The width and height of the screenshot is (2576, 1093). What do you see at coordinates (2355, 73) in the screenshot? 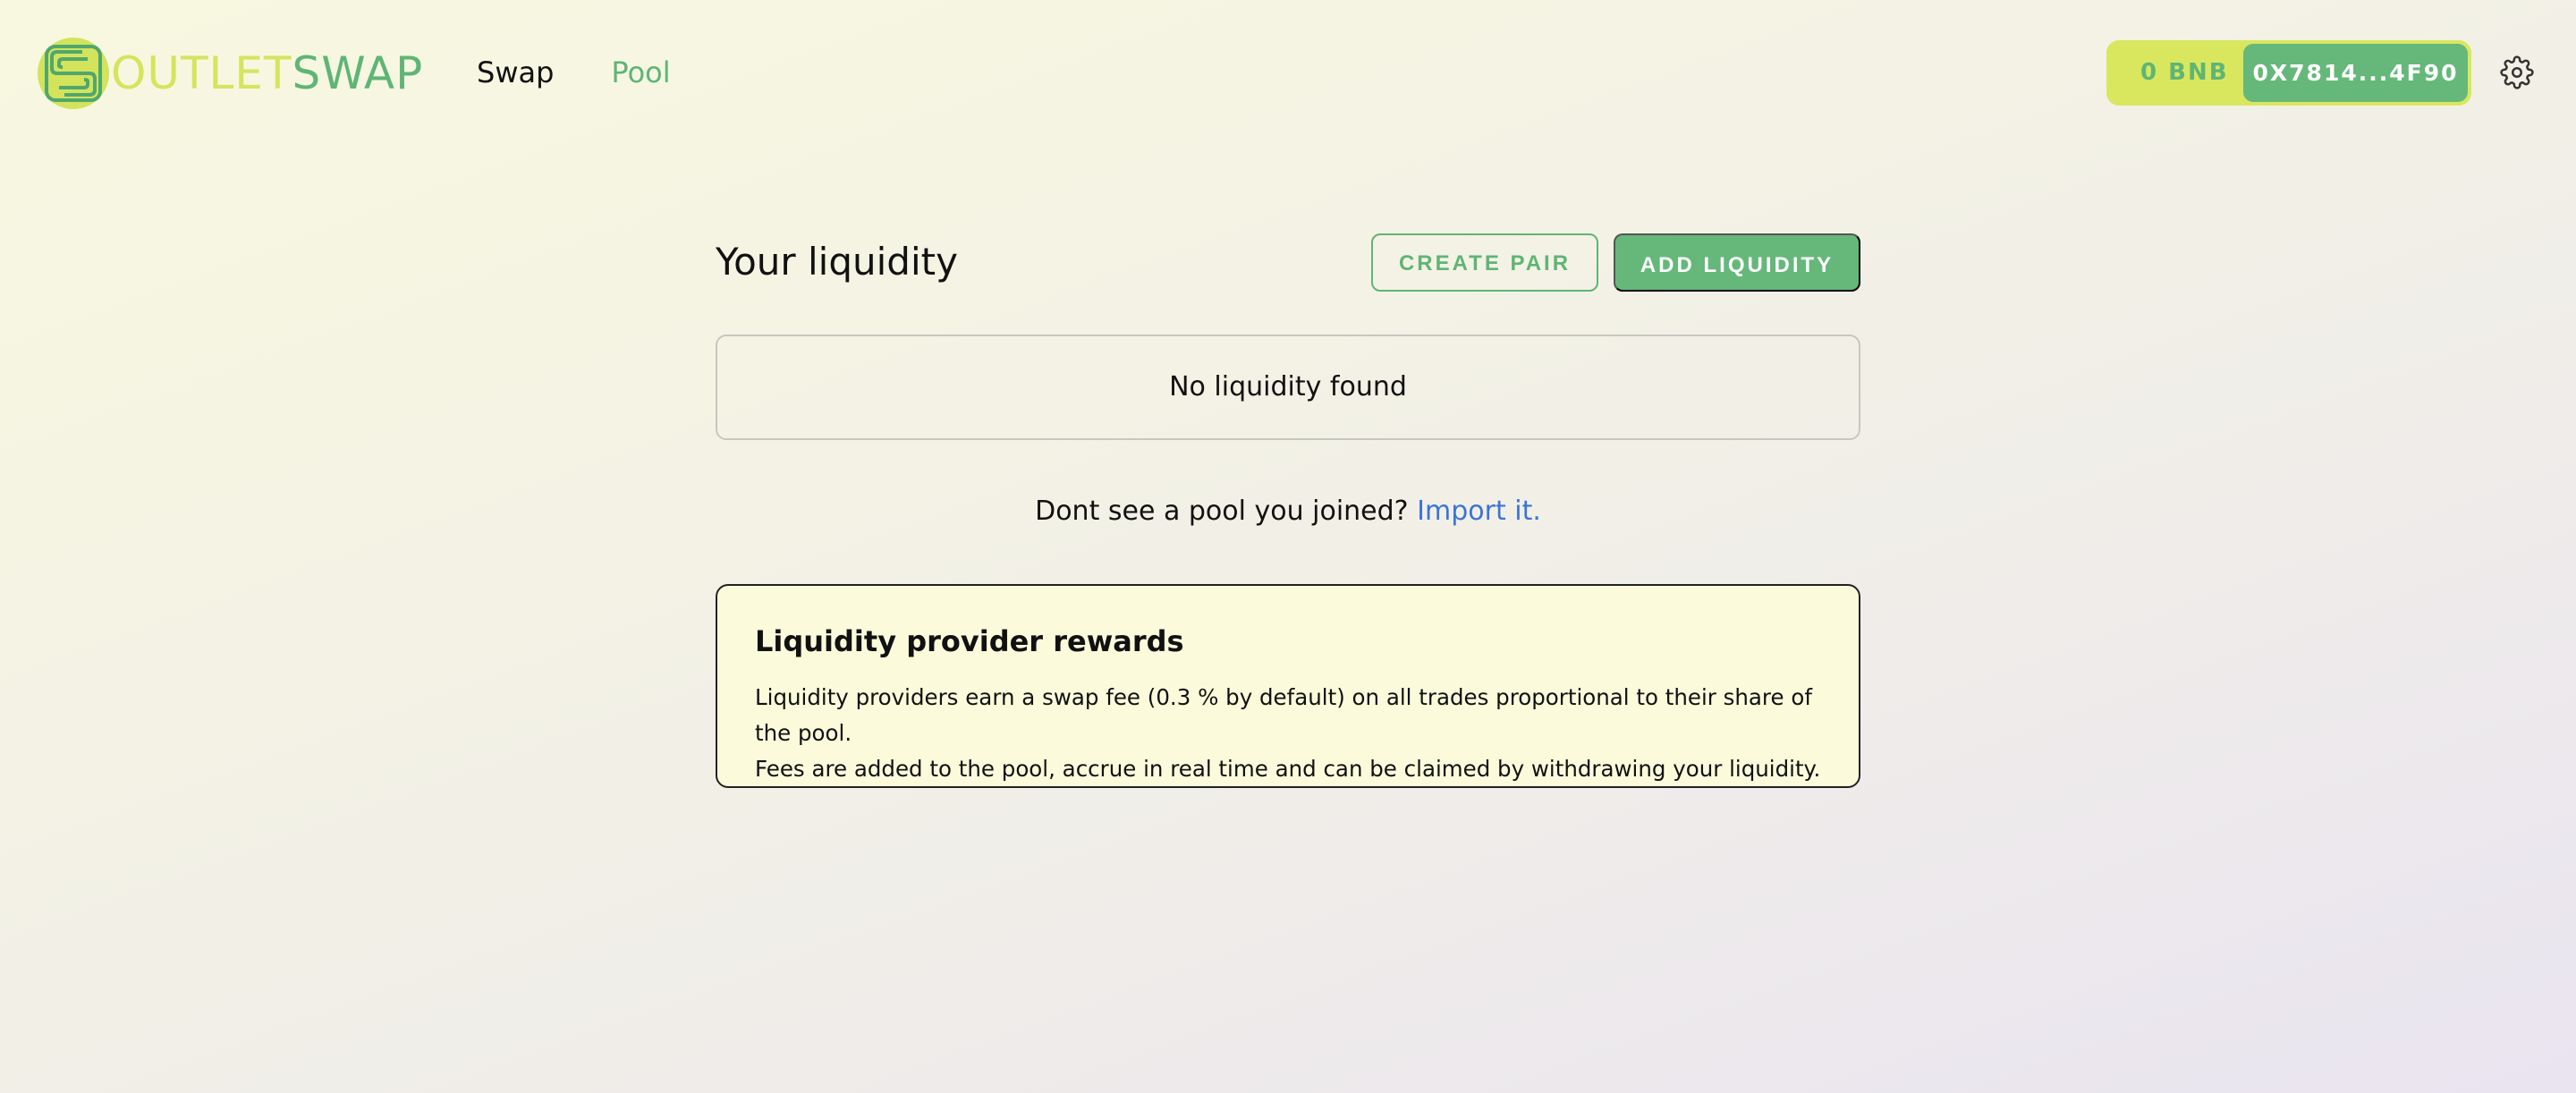
I see `wallet-address-button: 0X7814...4F90` at bounding box center [2355, 73].